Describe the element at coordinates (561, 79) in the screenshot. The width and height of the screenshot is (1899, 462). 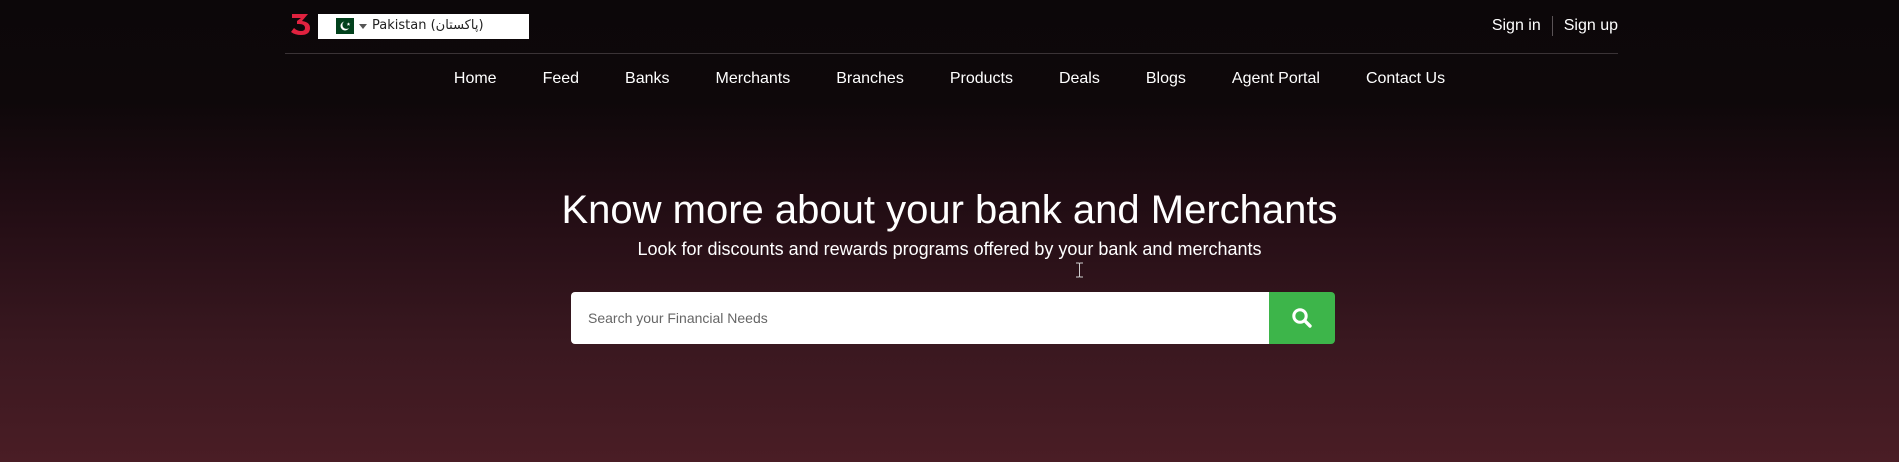
I see `nav-item-feed: Feed` at that location.